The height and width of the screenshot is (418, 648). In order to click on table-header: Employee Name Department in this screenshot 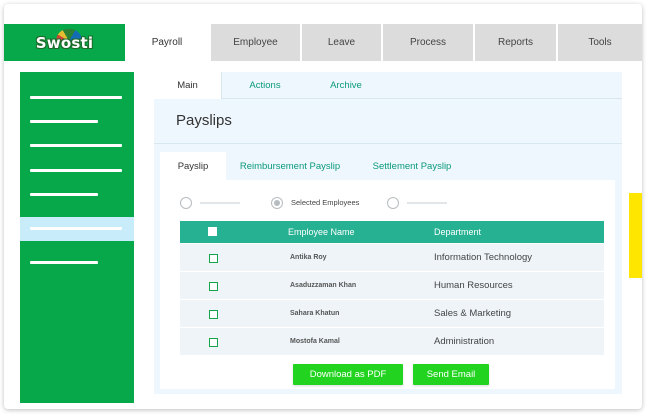, I will do `click(392, 232)`.